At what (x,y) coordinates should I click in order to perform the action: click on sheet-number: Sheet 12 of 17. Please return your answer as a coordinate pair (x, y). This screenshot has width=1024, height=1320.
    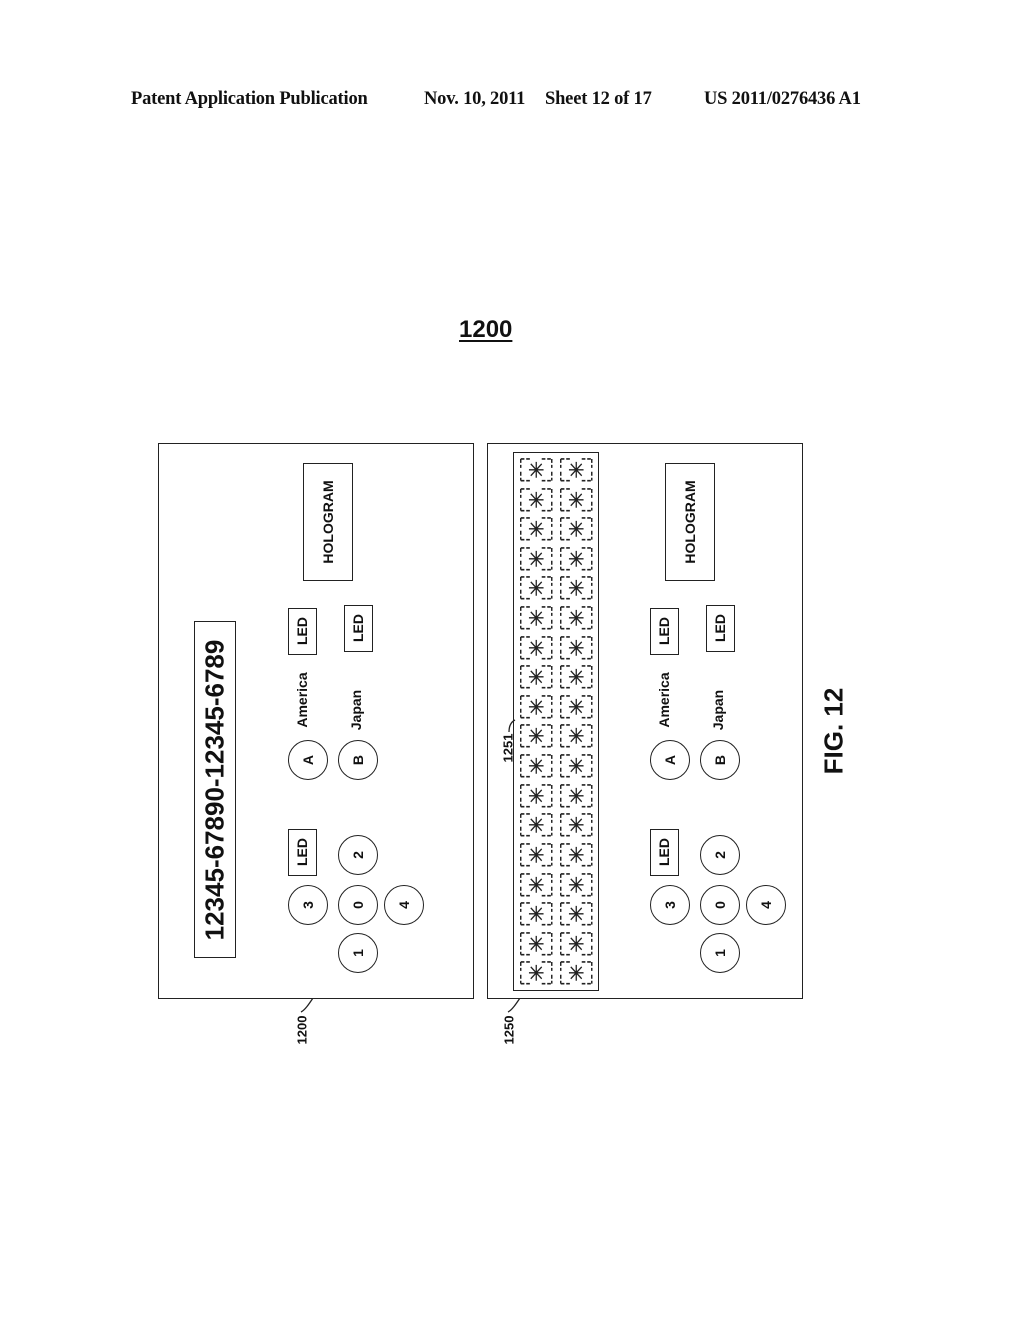
    Looking at the image, I should click on (598, 99).